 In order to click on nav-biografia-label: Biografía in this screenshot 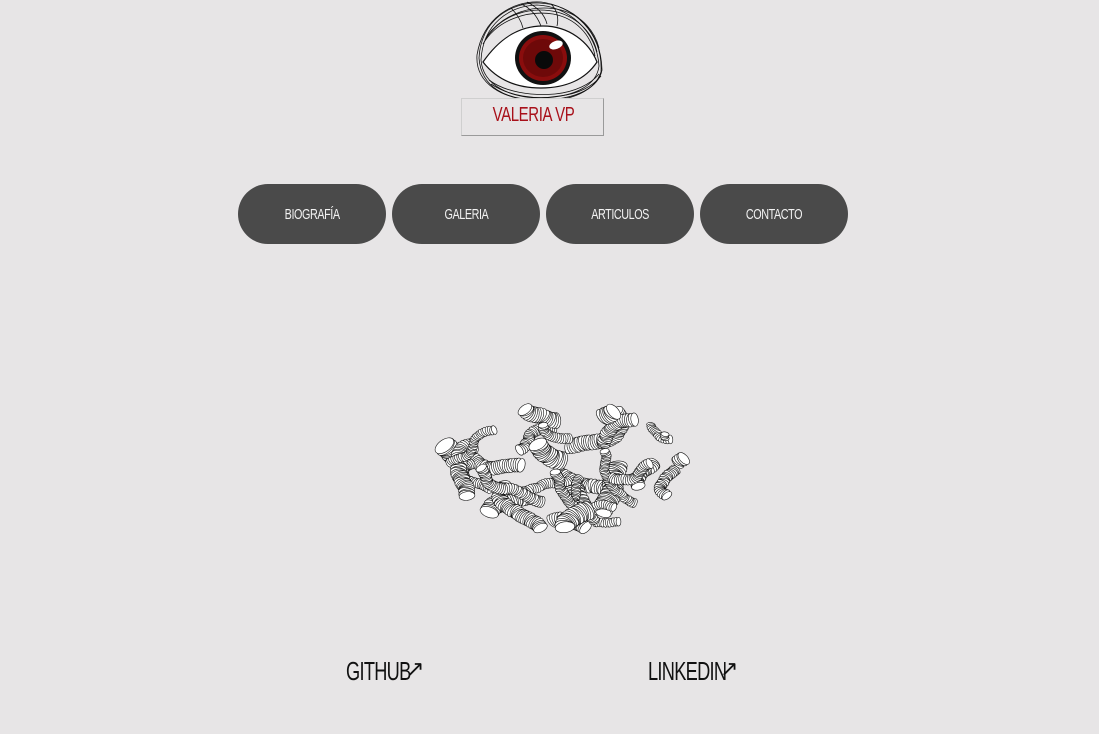, I will do `click(312, 214)`.